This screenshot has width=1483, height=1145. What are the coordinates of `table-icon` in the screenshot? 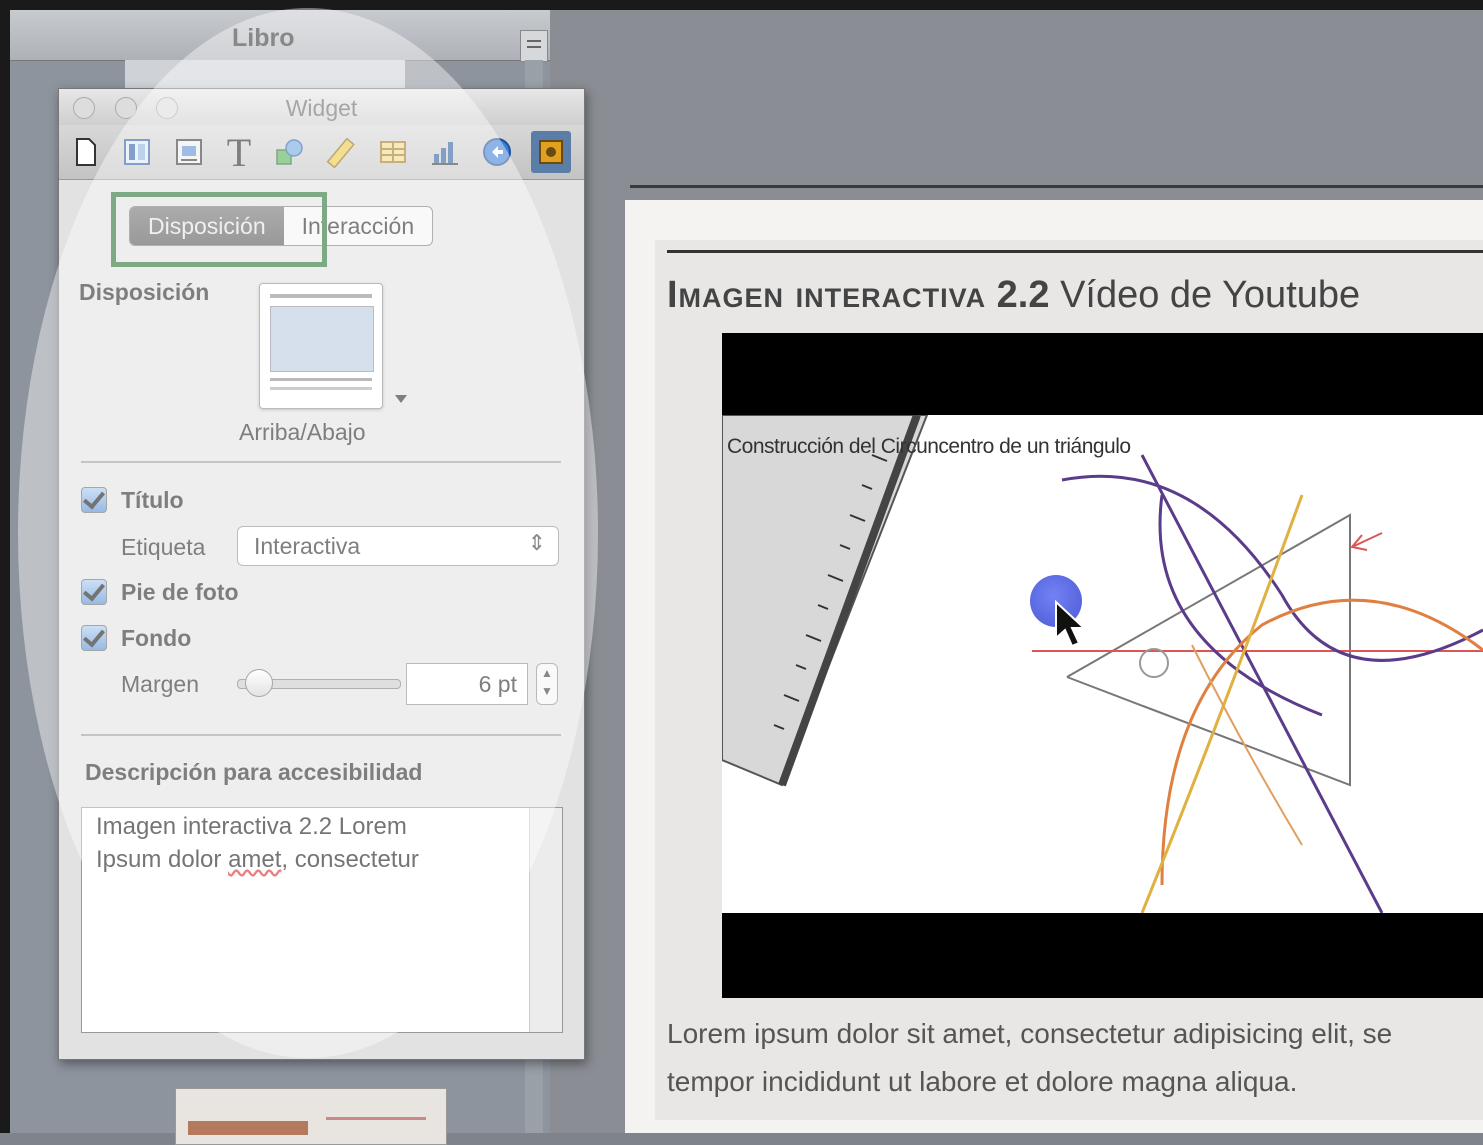 It's located at (393, 152).